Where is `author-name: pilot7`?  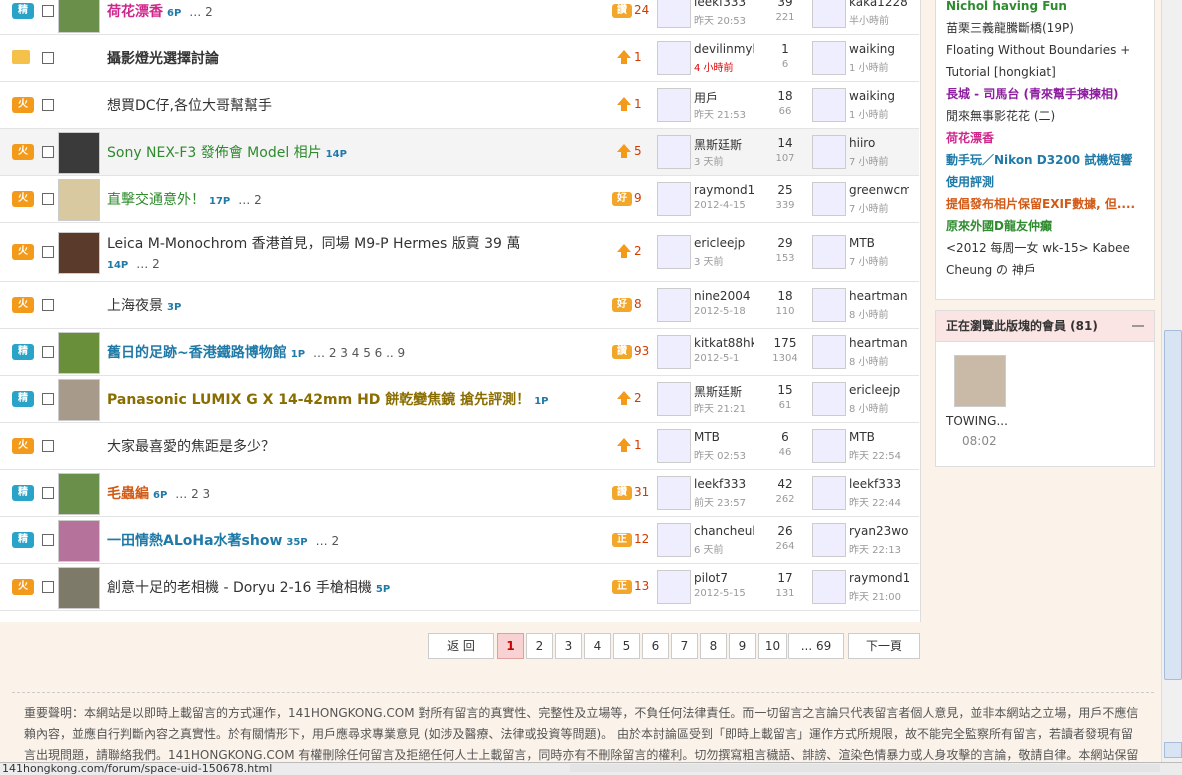
author-name: pilot7 is located at coordinates (724, 578).